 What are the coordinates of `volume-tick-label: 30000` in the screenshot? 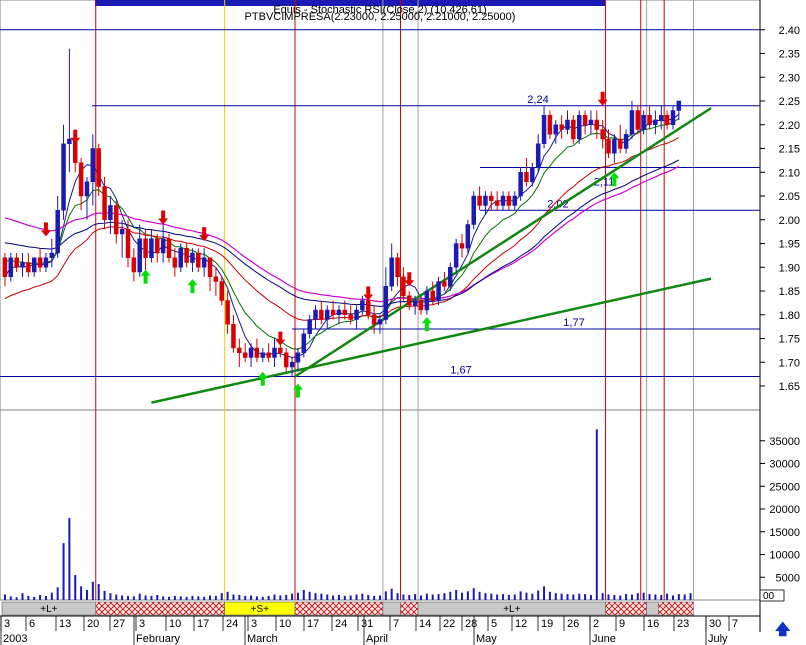 It's located at (784, 465).